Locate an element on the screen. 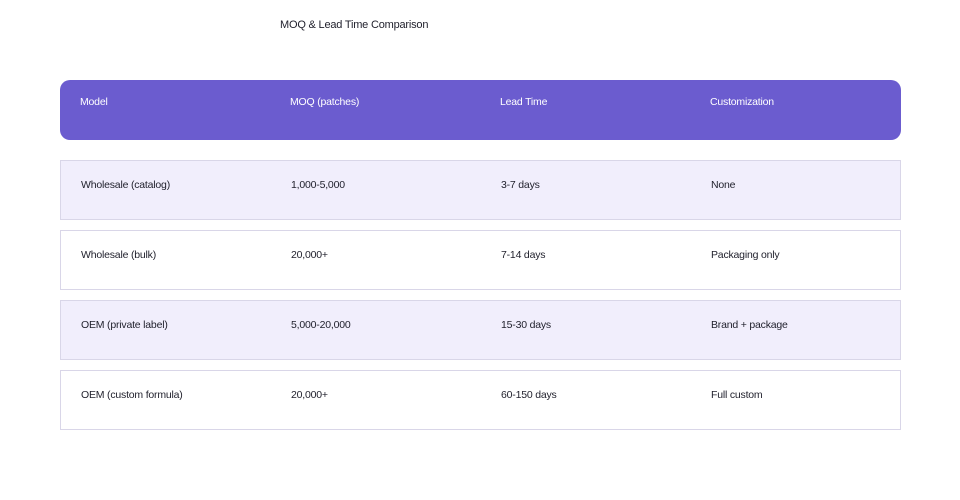  cell-lead-time: 60-150 days is located at coordinates (529, 395).